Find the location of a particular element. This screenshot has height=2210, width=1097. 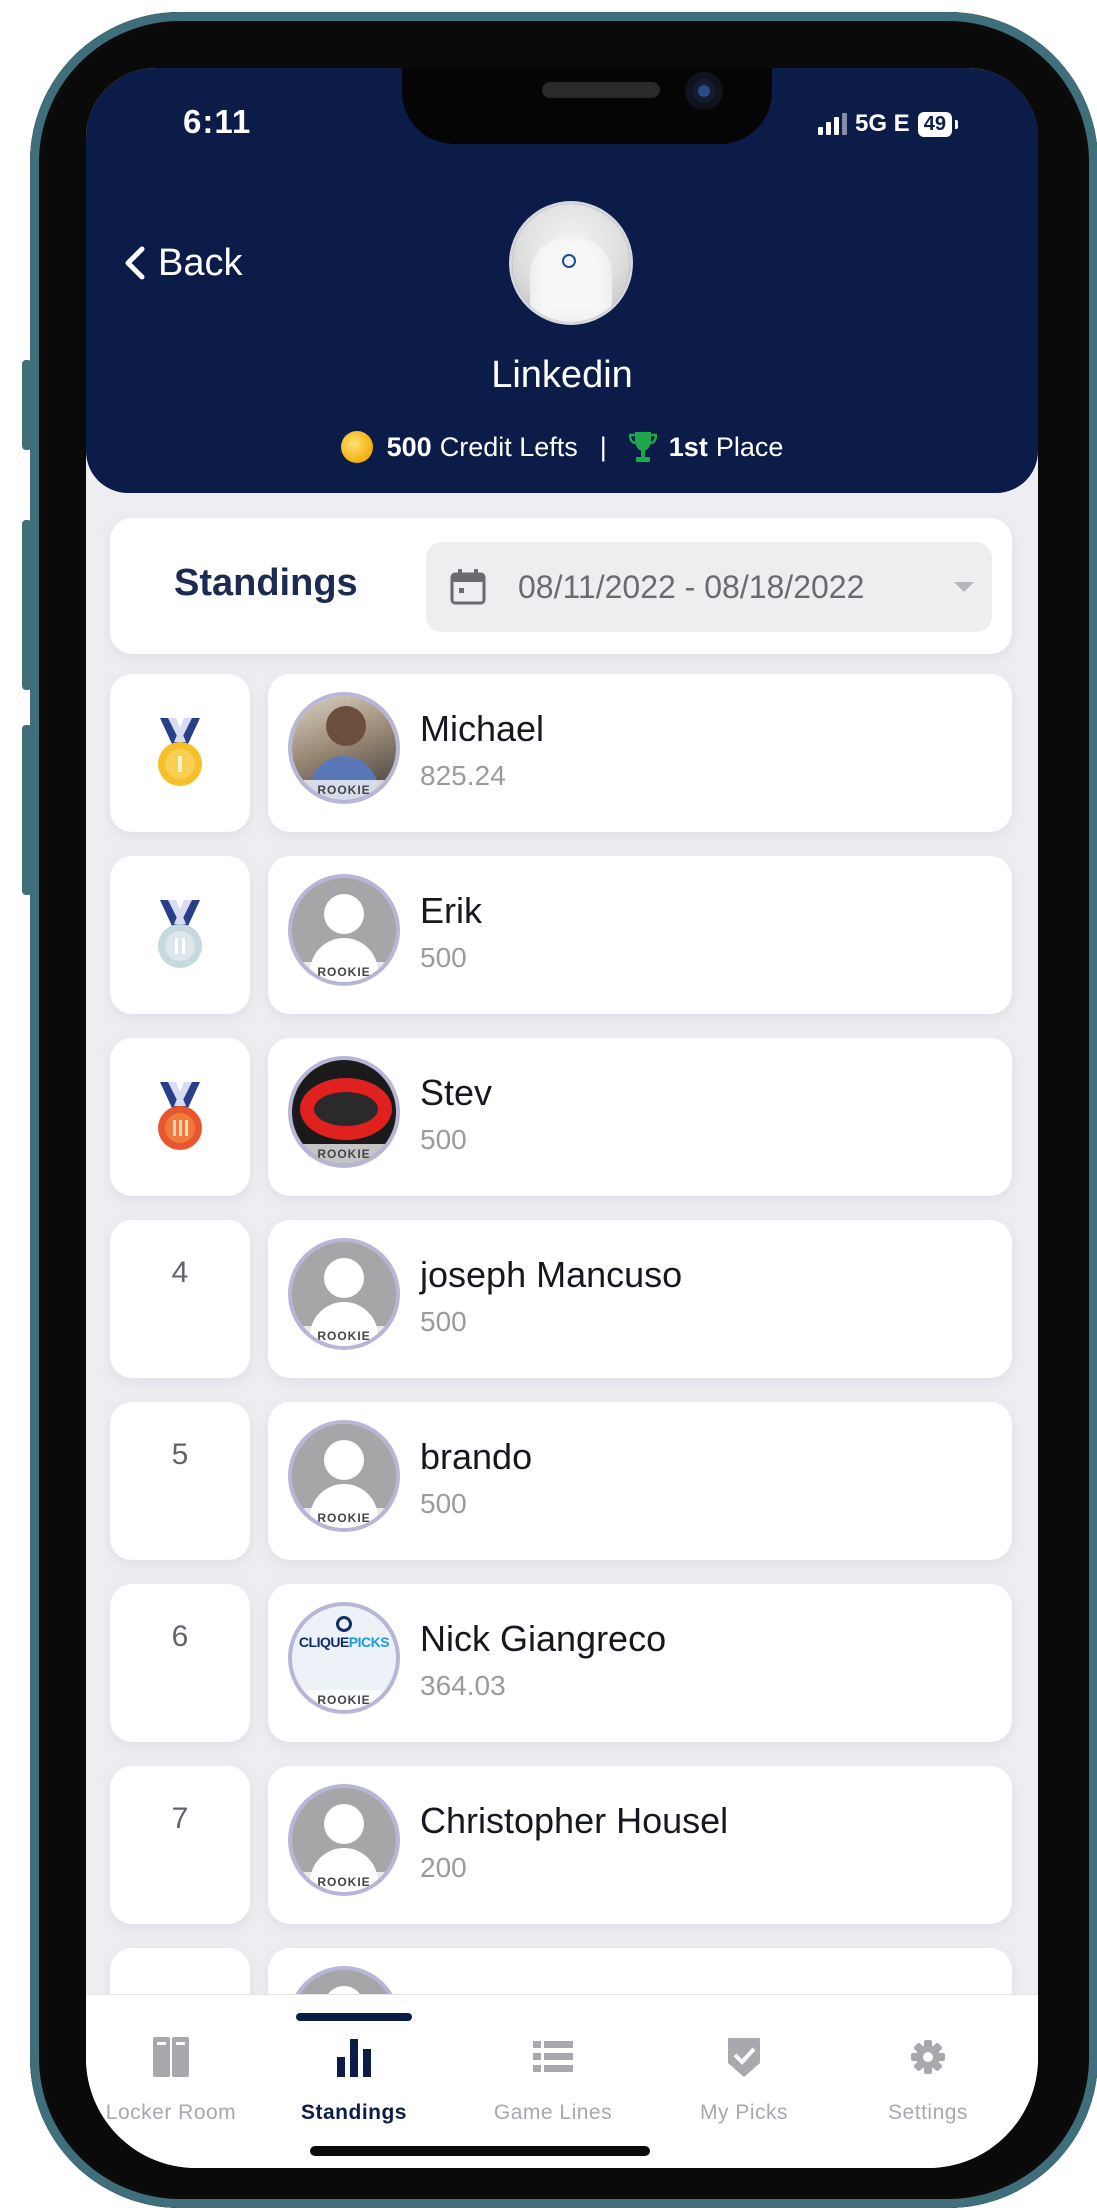

rank-number: 4 is located at coordinates (180, 1272).